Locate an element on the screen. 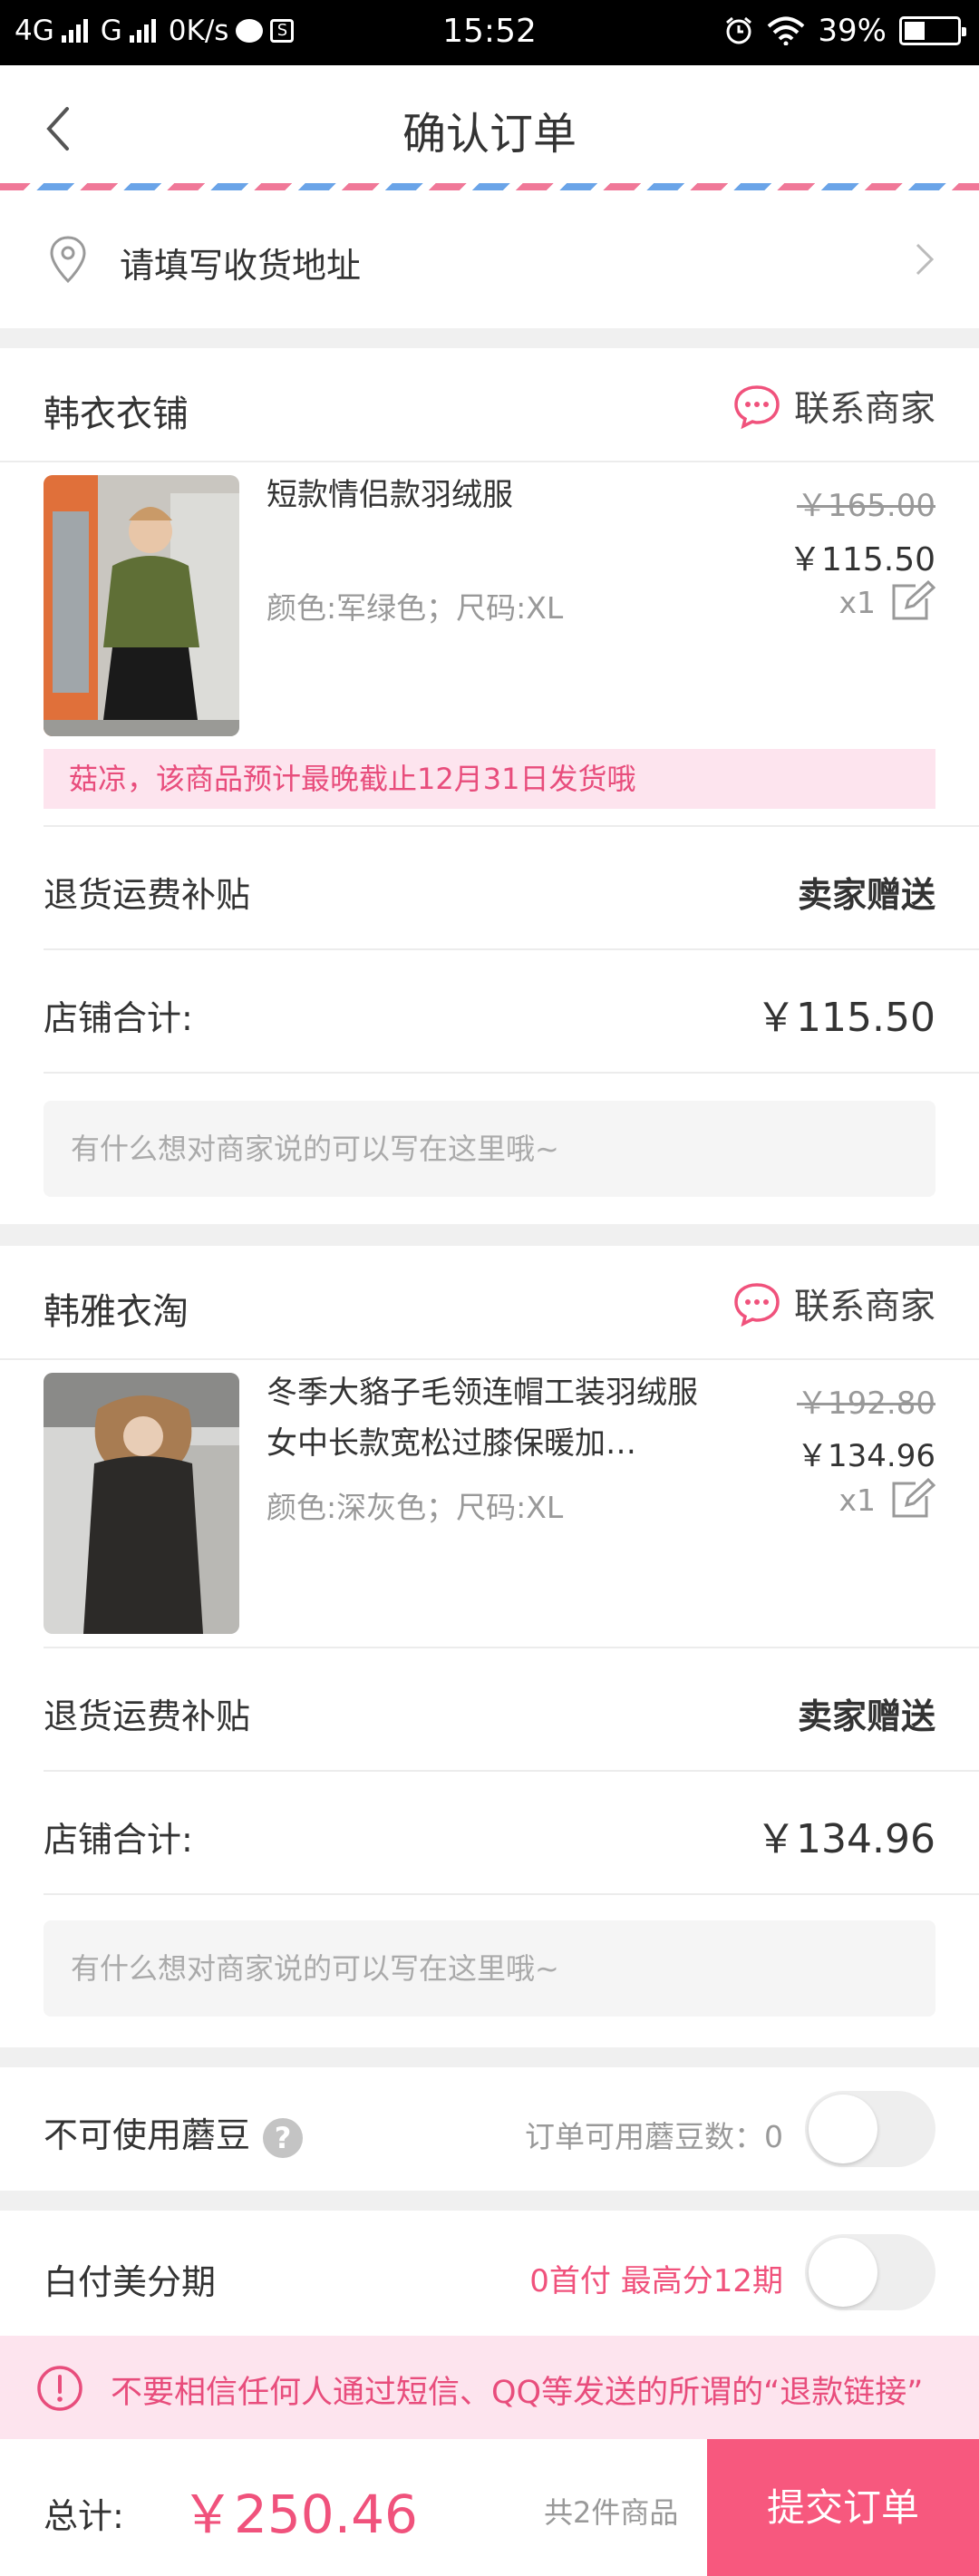  airmail-border is located at coordinates (489, 186).